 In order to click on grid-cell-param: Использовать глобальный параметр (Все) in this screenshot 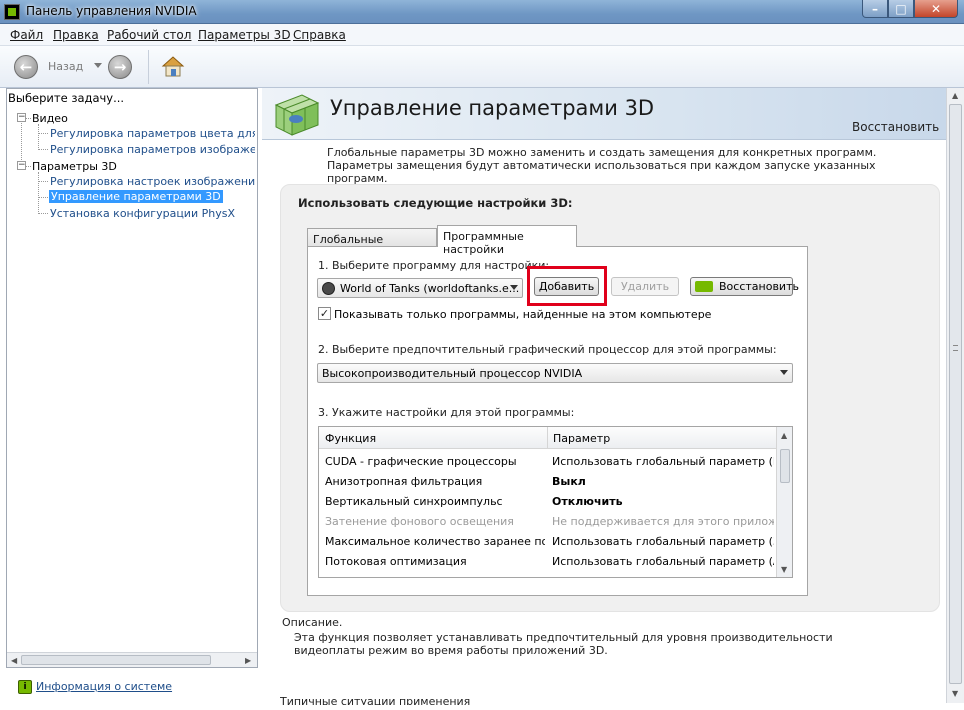, I will do `click(663, 461)`.